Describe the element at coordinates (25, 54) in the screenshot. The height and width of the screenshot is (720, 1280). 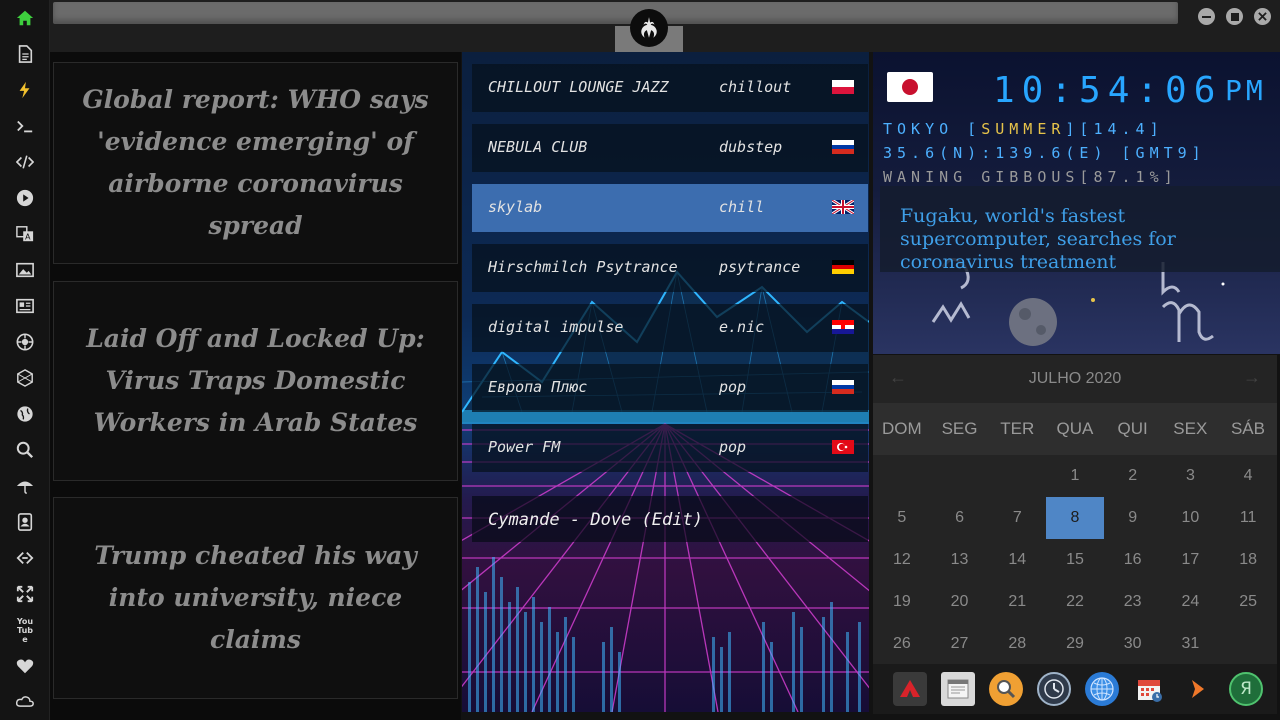
I see `document-icon` at that location.